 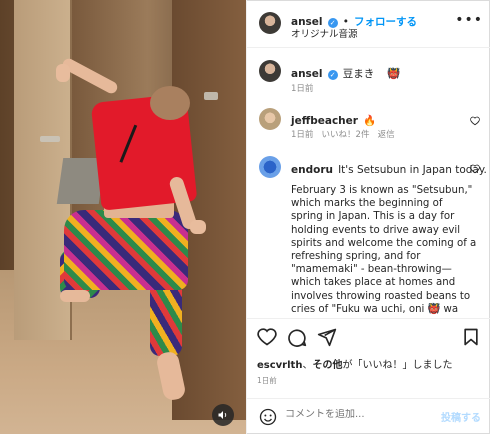 What do you see at coordinates (302, 135) in the screenshot?
I see `comment-time: 1日前` at bounding box center [302, 135].